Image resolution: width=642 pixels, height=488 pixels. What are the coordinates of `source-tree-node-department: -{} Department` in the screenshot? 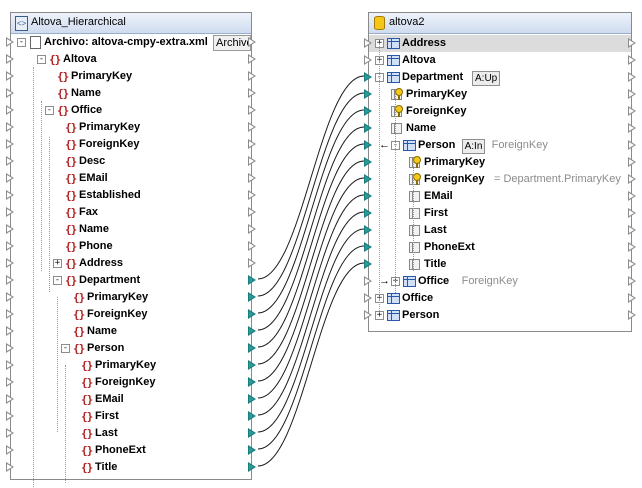 It's located at (131, 280).